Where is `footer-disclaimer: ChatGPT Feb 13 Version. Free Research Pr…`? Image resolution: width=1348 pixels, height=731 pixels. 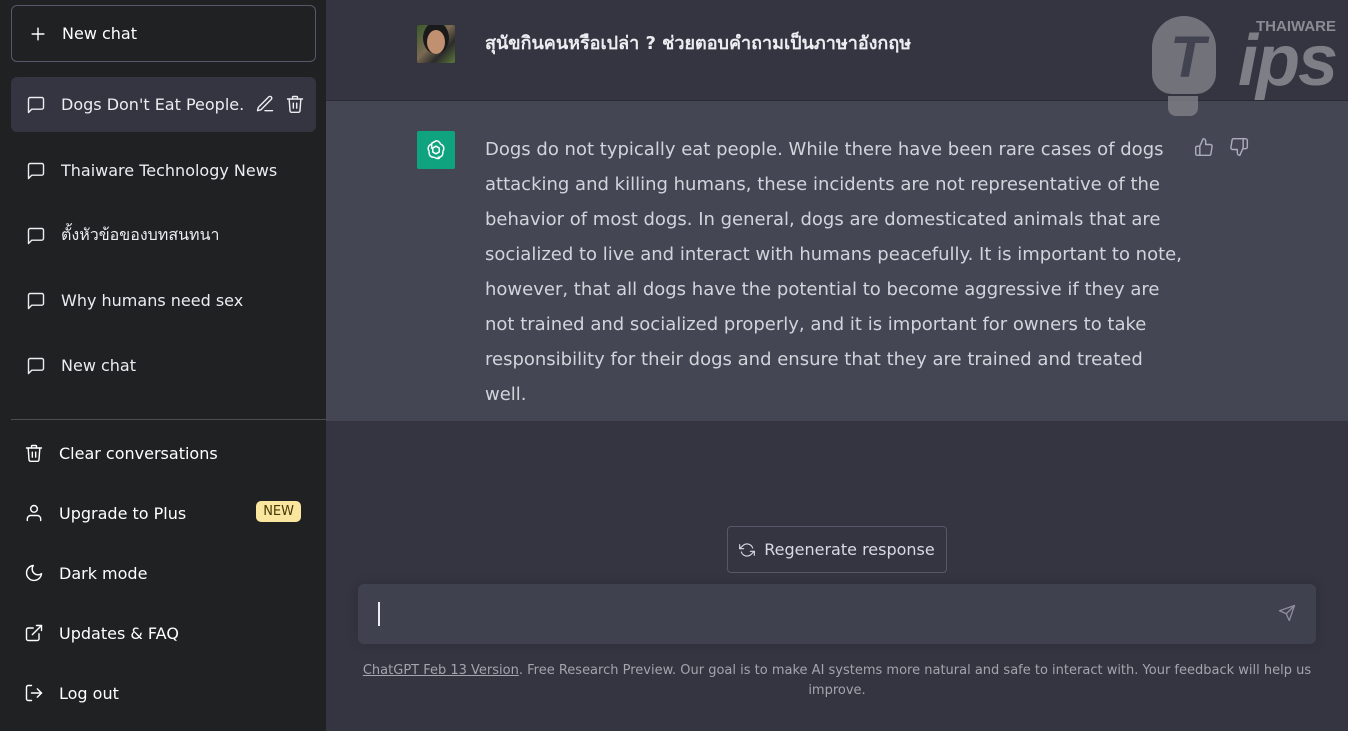 footer-disclaimer: ChatGPT Feb 13 Version. Free Research Pr… is located at coordinates (837, 681).